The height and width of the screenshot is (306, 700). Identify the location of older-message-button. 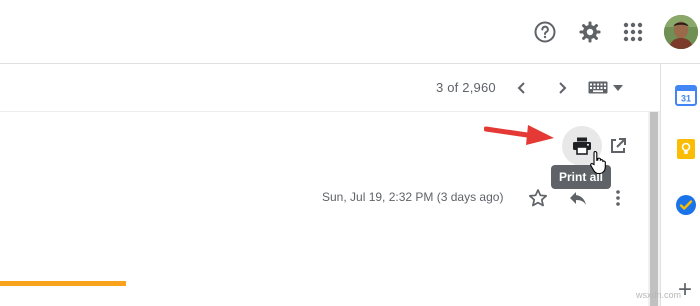
(562, 88).